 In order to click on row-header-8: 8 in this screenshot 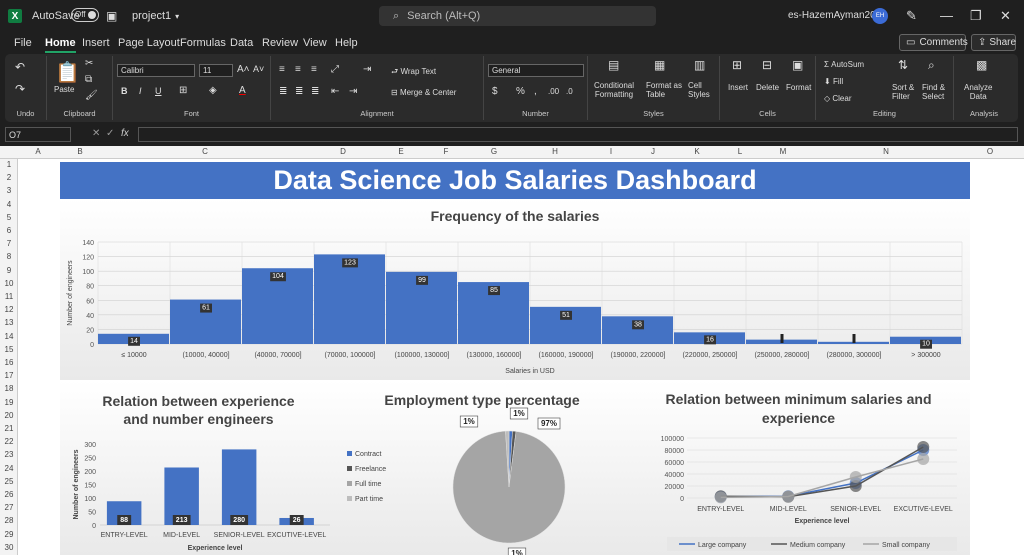, I will do `click(9, 256)`.